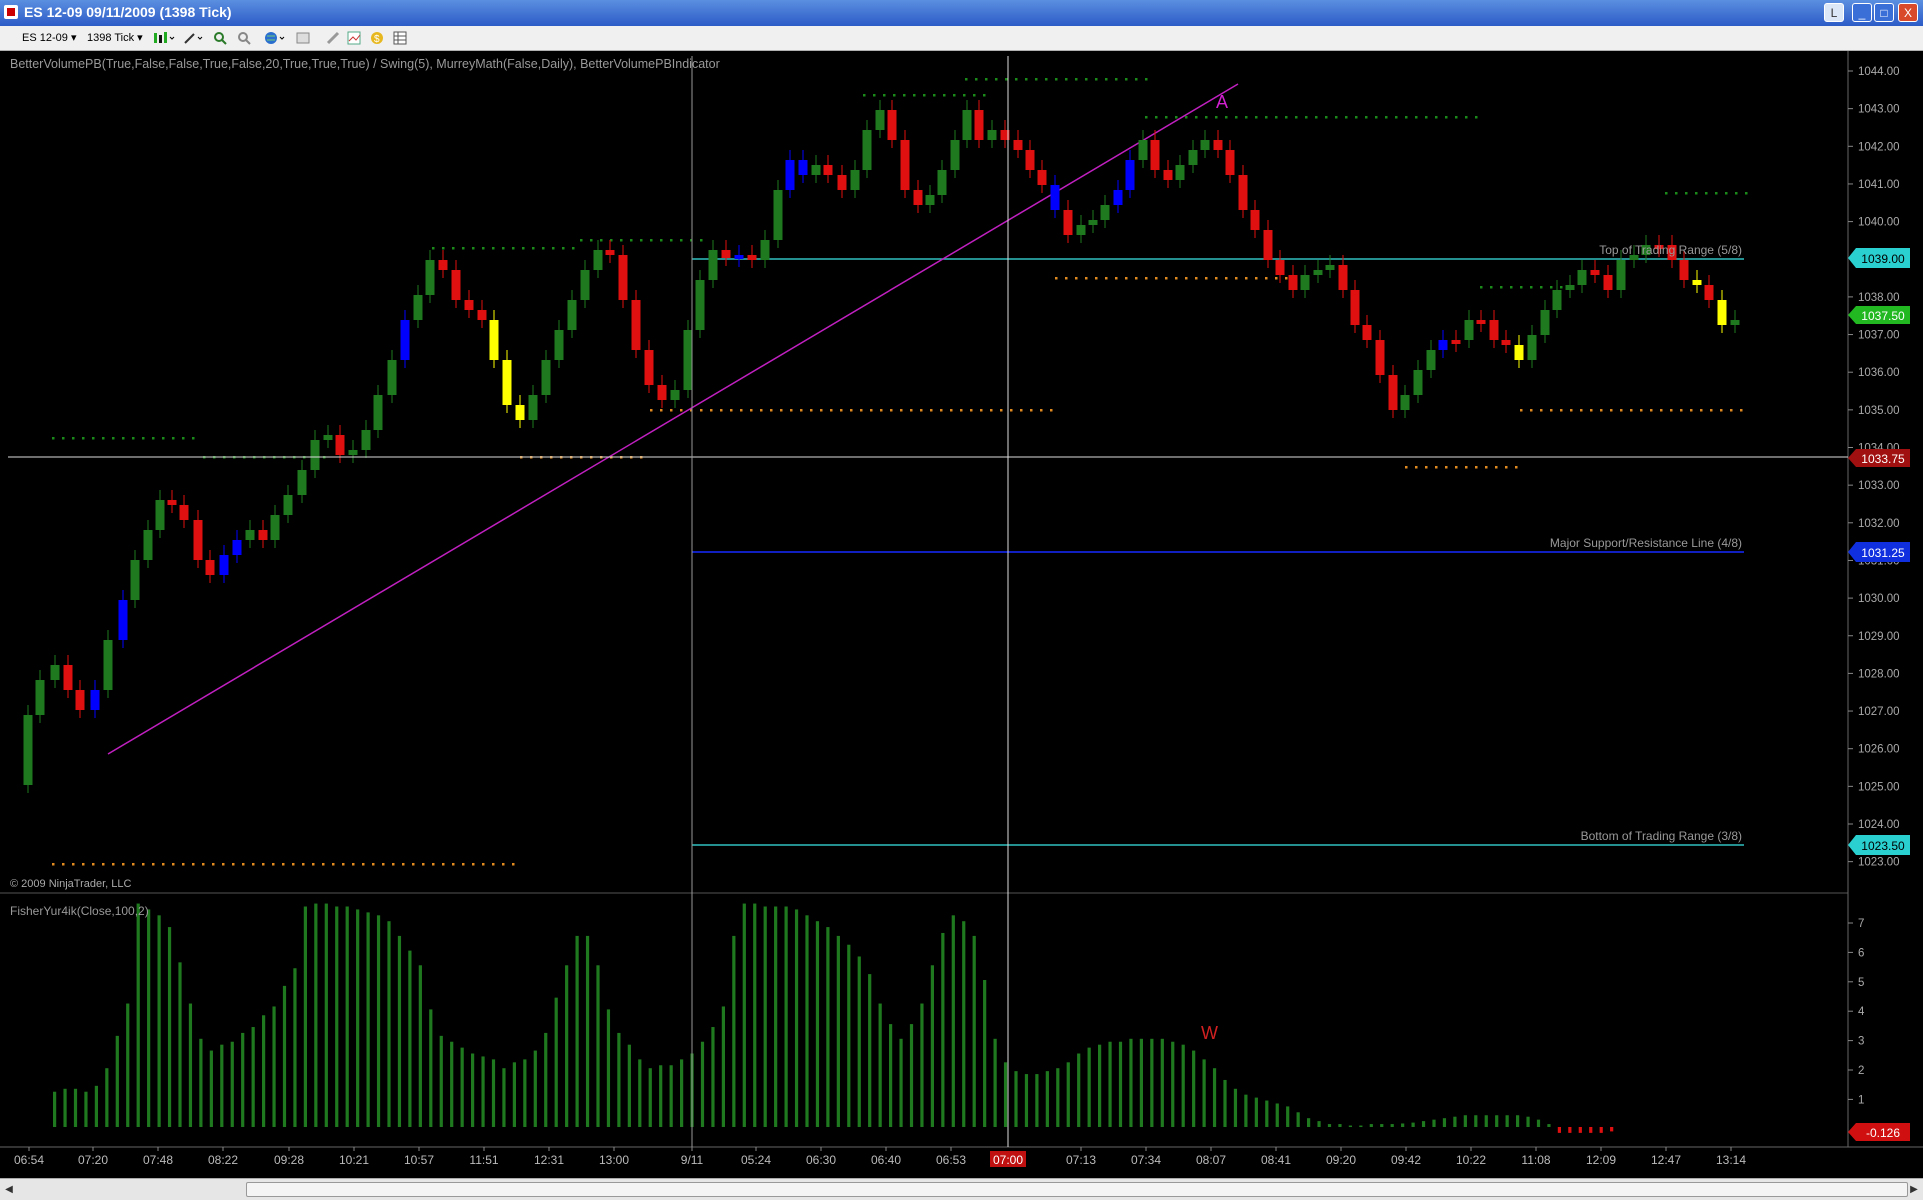  I want to click on scroll-thumb, so click(1077, 1189).